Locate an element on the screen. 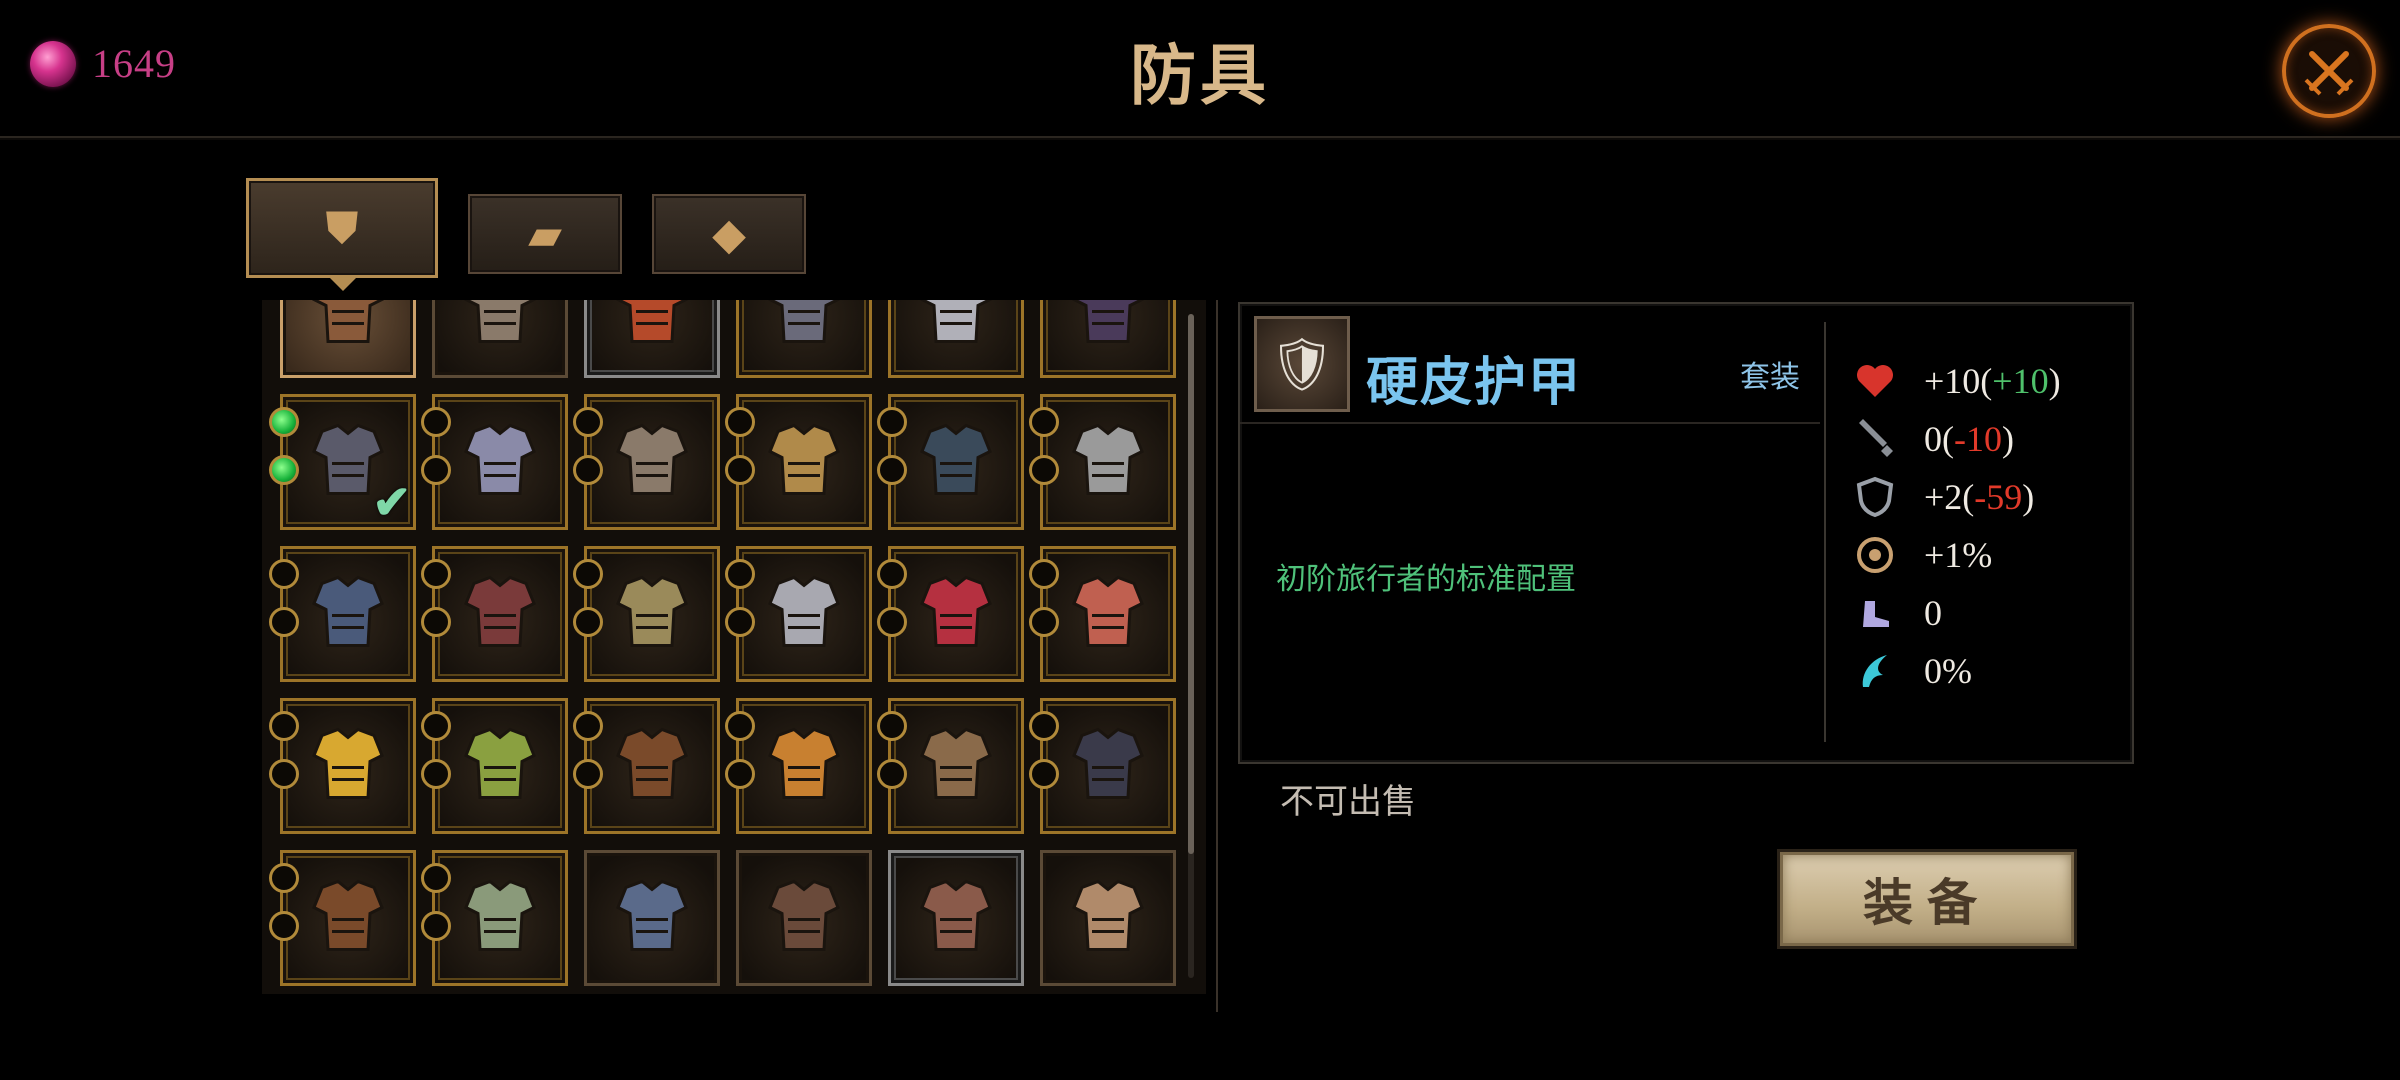 This screenshot has width=2400, height=1080. shield-icon is located at coordinates (1875, 497).